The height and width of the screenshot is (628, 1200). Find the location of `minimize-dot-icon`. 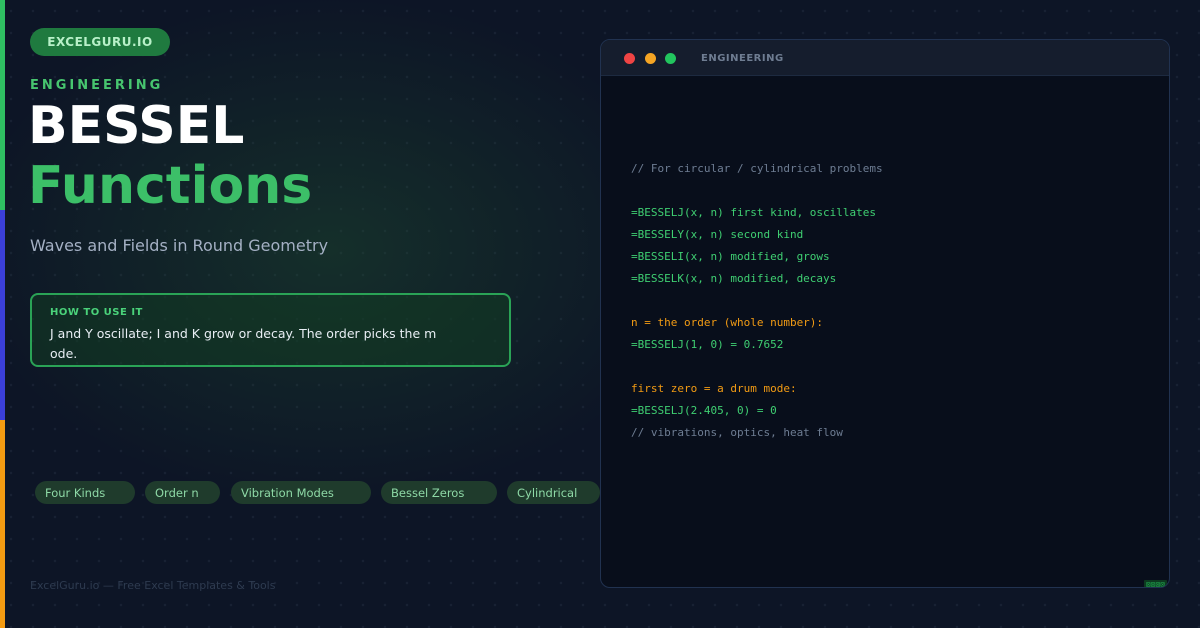

minimize-dot-icon is located at coordinates (650, 58).